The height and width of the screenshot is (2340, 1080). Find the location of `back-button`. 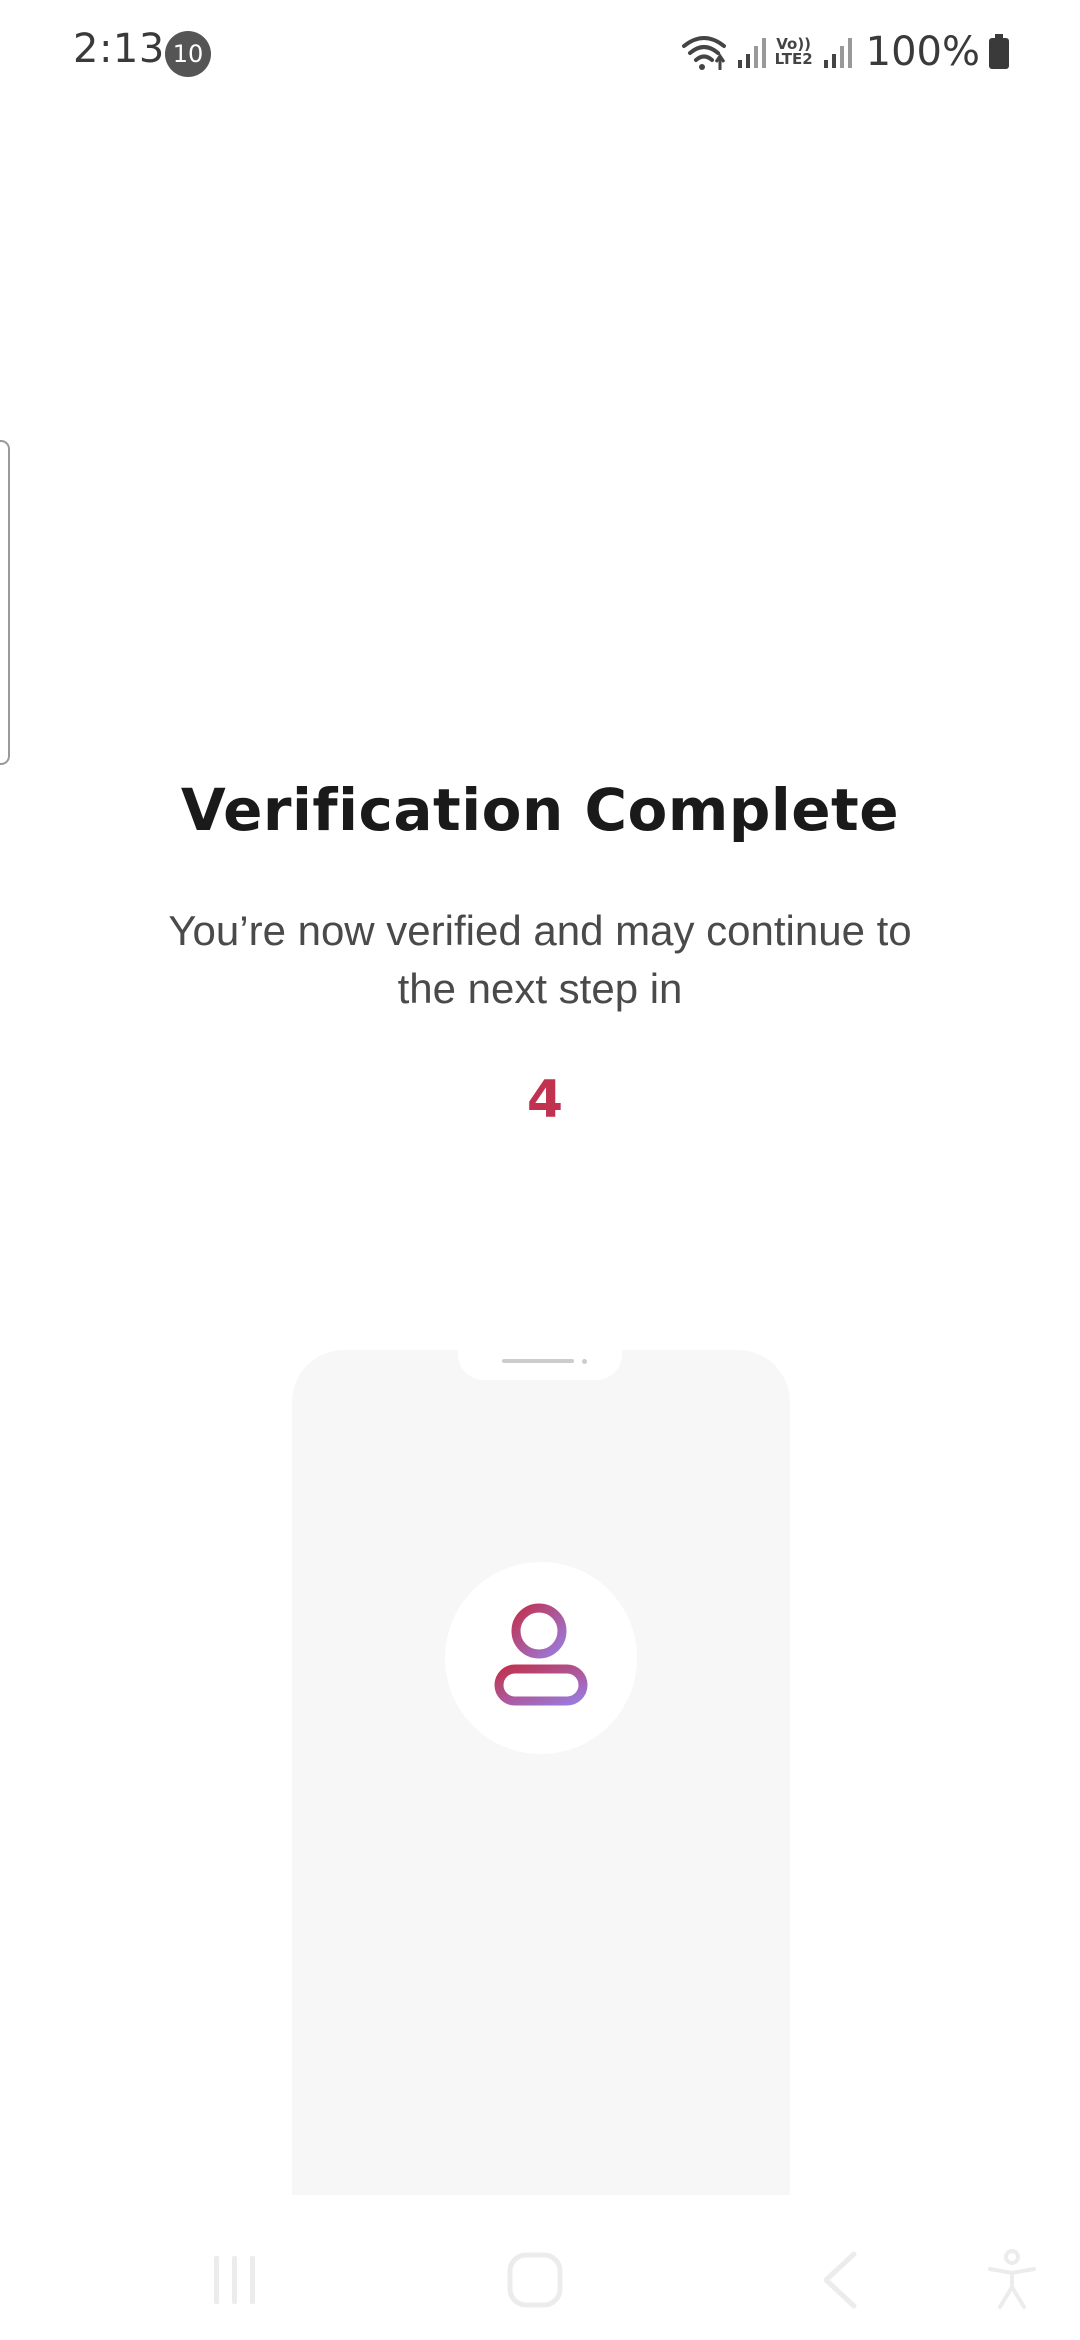

back-button is located at coordinates (840, 2282).